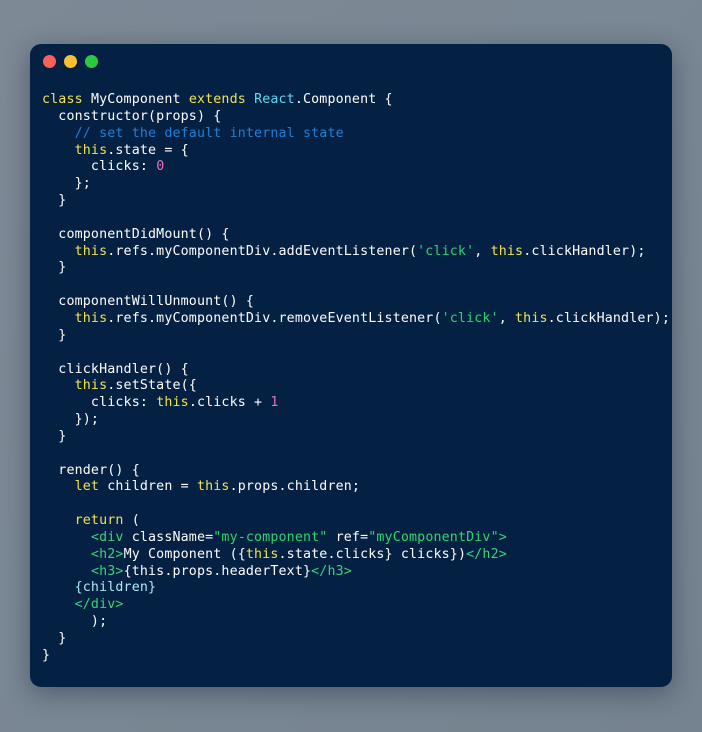  I want to click on code-token-plain: componentWillUnmount() {, so click(148, 302).